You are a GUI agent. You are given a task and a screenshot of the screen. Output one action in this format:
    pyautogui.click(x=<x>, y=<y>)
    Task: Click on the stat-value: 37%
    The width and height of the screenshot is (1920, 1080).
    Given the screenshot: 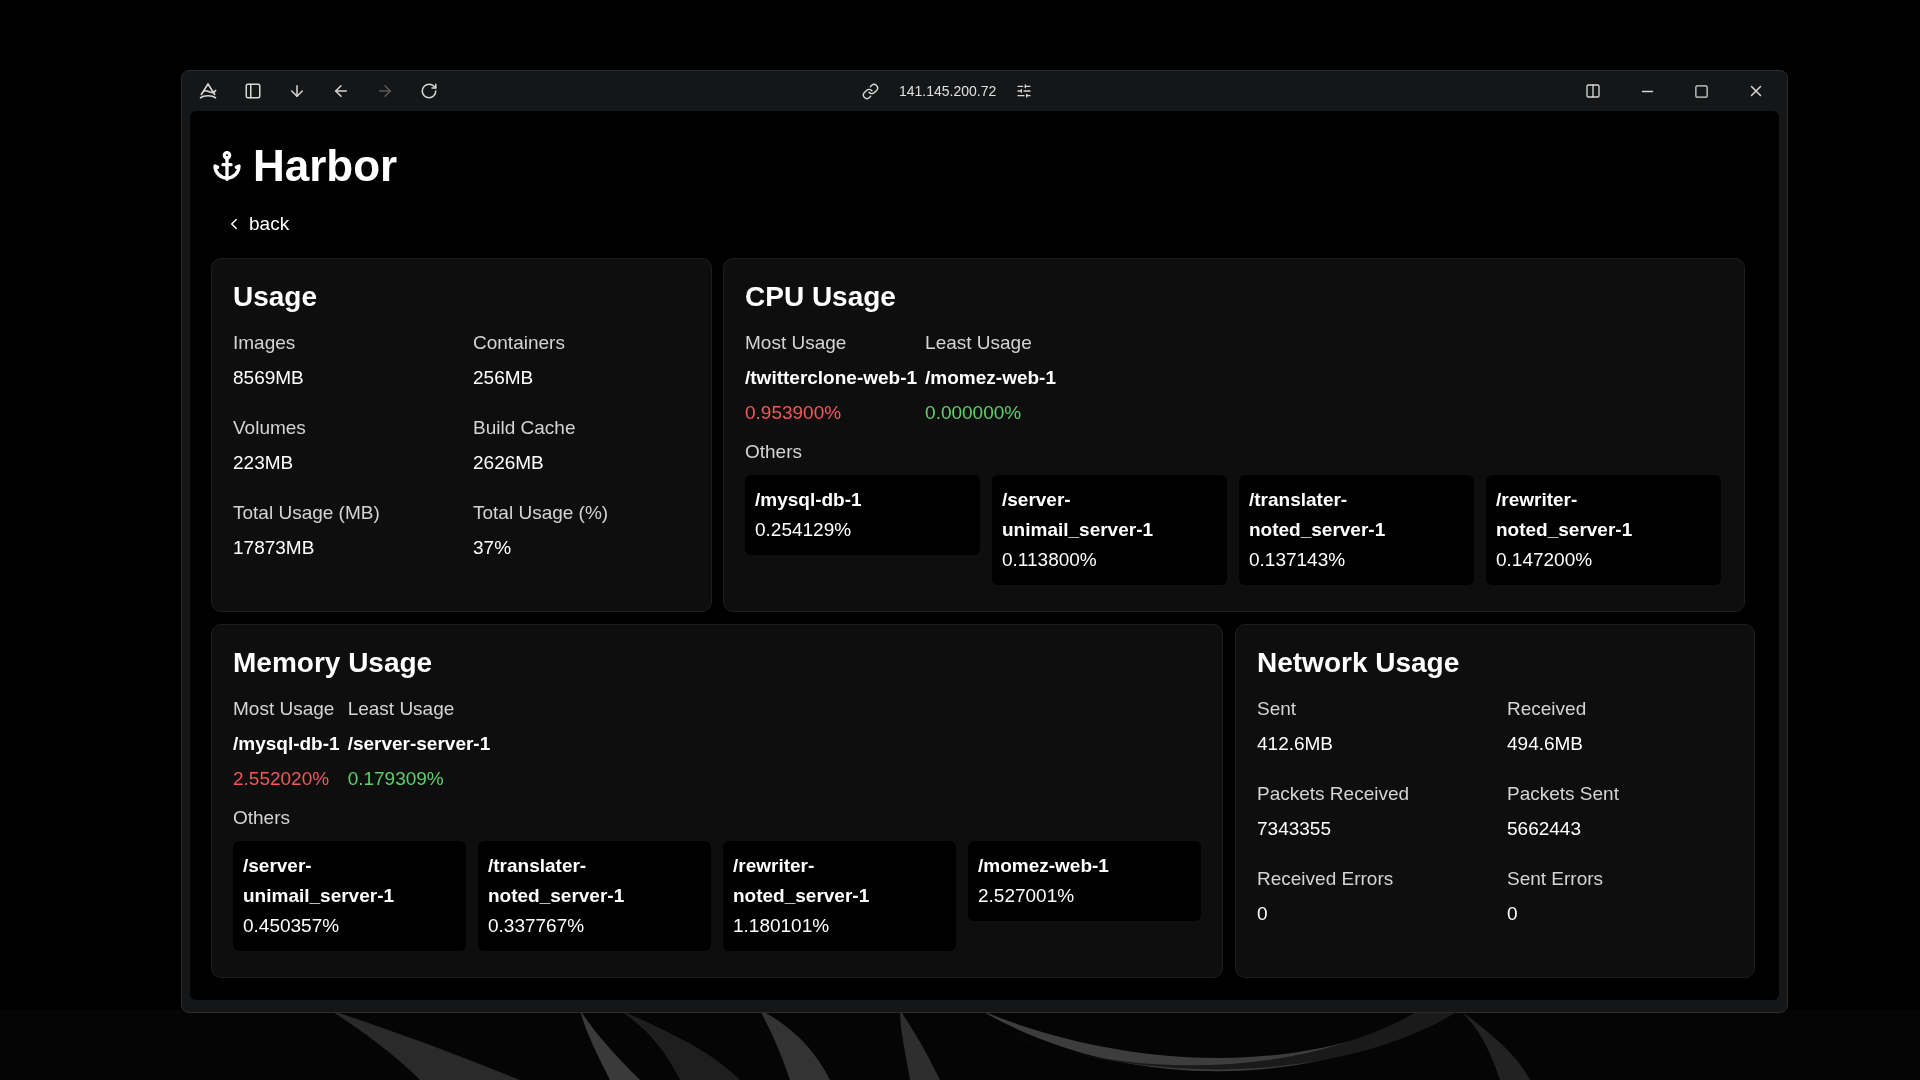 What is the action you would take?
    pyautogui.click(x=492, y=548)
    